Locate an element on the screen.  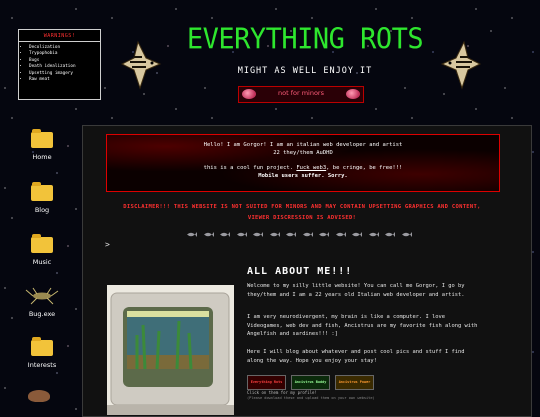
about-title: ALL ABOUT ME!!! is located at coordinates (300, 271).